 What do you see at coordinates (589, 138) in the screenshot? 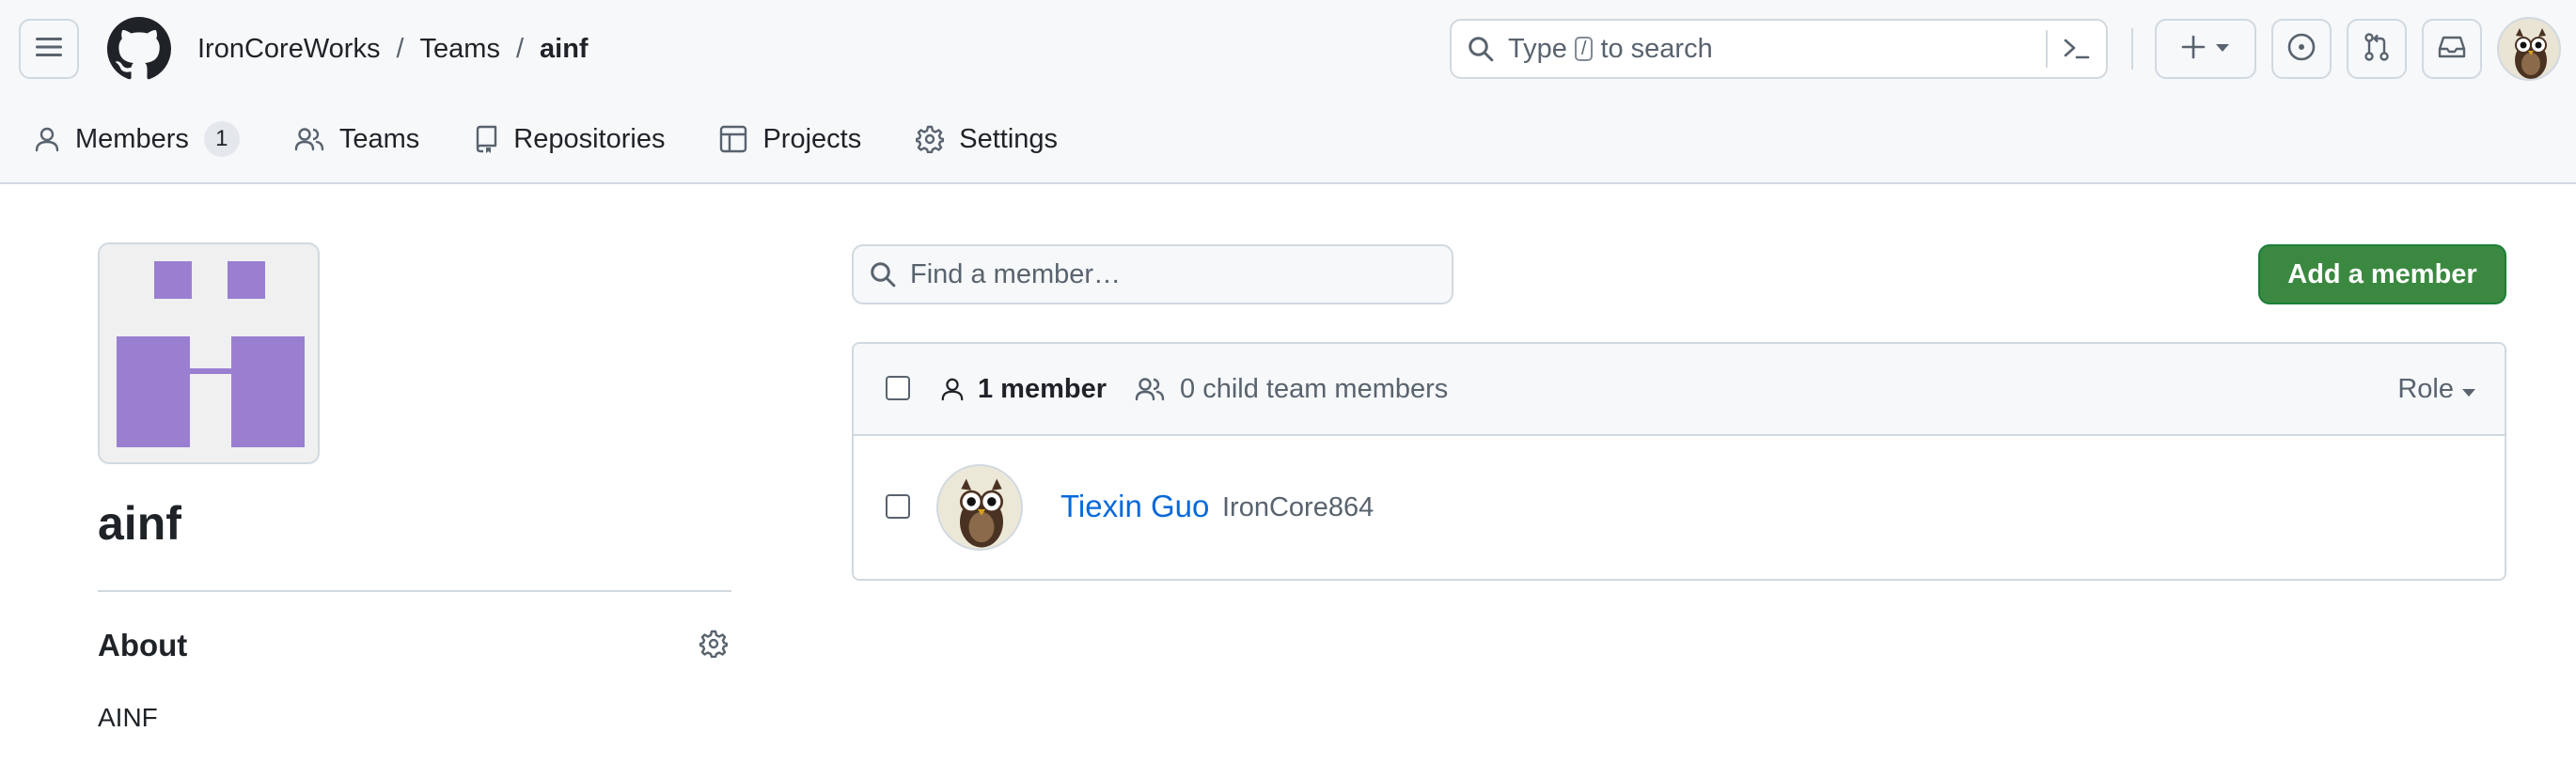
I see `tab-label: Repositories` at bounding box center [589, 138].